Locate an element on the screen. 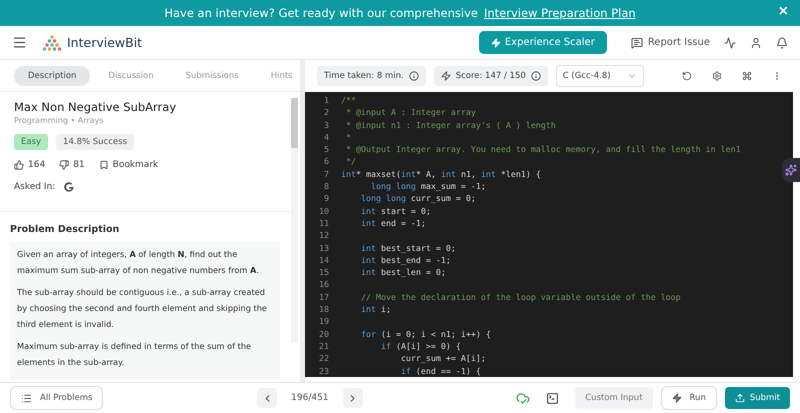 The image size is (800, 413). code-line: int i; is located at coordinates (375, 309).